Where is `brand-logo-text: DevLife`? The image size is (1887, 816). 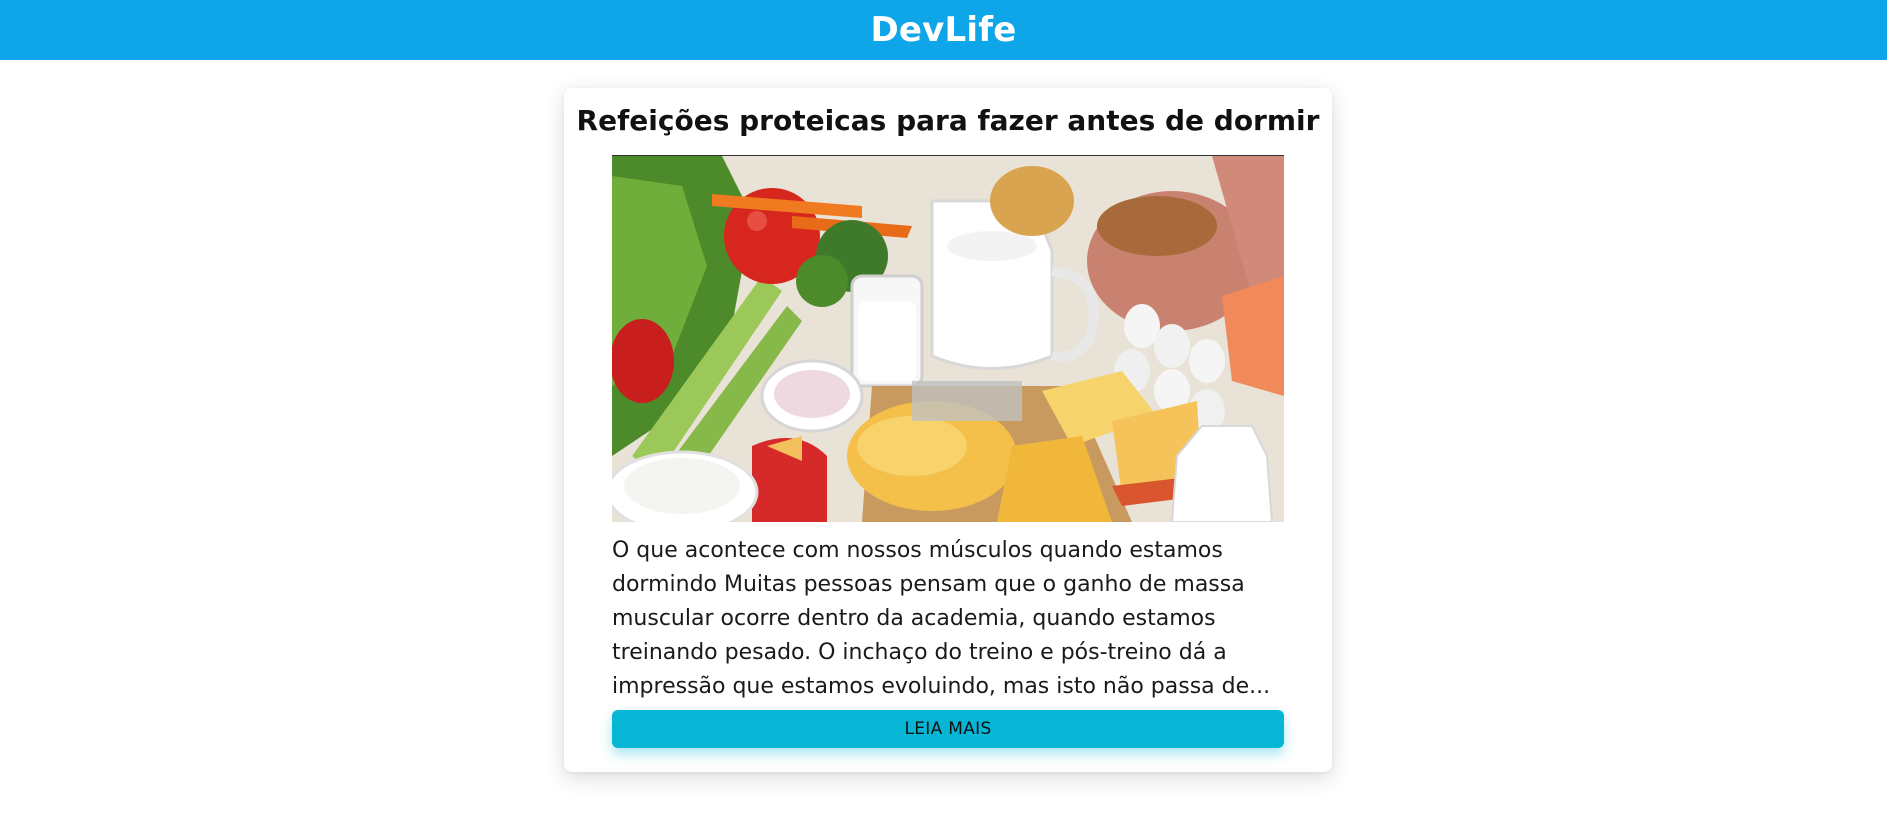
brand-logo-text: DevLife is located at coordinates (943, 30).